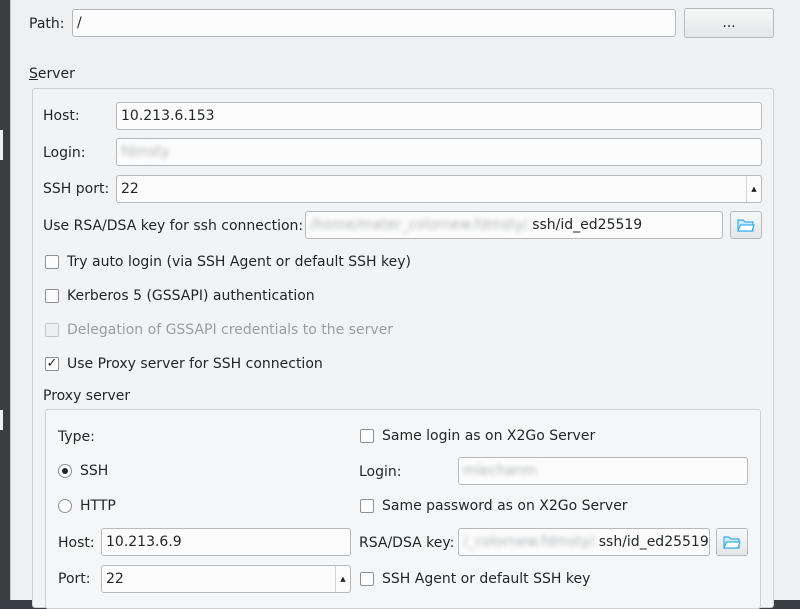 Image resolution: width=800 pixels, height=609 pixels. What do you see at coordinates (587, 225) in the screenshot?
I see `rsa-key-visible-path: ssh/id_ed25519` at bounding box center [587, 225].